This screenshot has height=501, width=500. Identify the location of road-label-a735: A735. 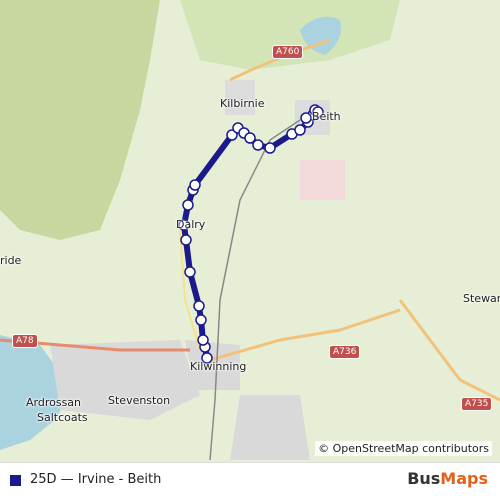
(477, 404).